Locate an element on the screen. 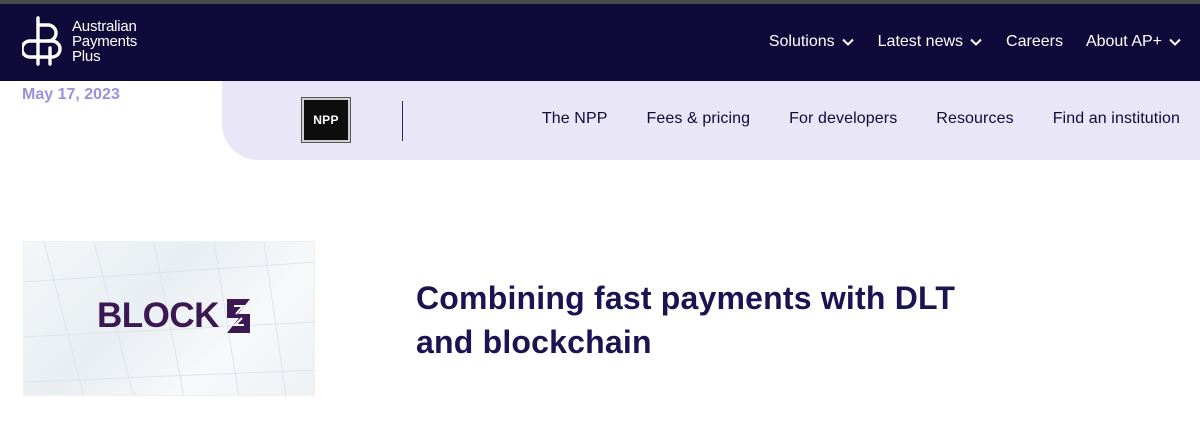 This screenshot has width=1200, height=423. article-date: May 17, 2023 is located at coordinates (71, 94).